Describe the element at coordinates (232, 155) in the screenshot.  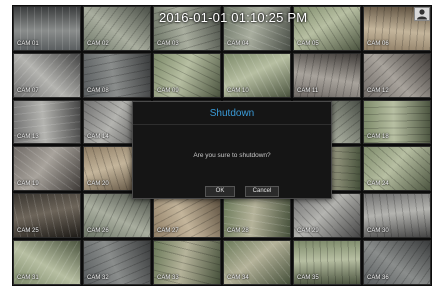
I see `dialog-message: Are you sure to shutdown?` at that location.